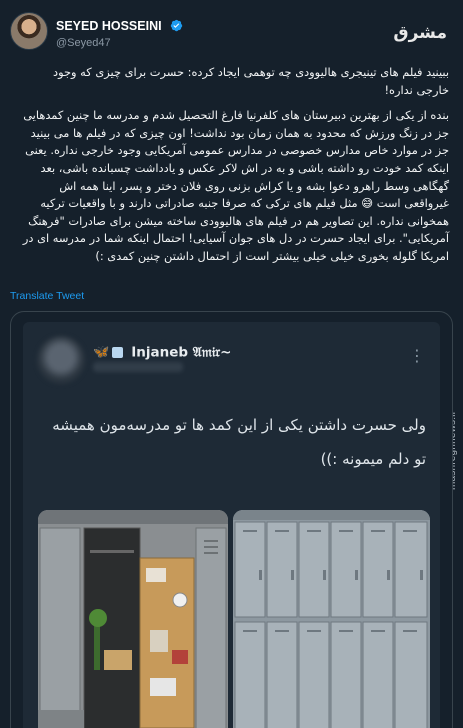  I want to click on quoted-handle-blurred, so click(138, 367).